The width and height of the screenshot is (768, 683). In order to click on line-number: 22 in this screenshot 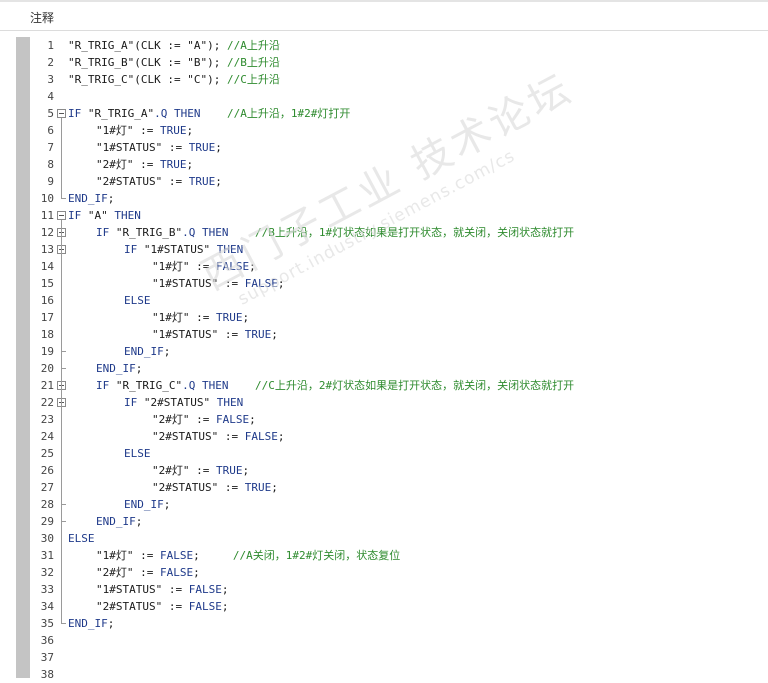, I will do `click(47, 402)`.